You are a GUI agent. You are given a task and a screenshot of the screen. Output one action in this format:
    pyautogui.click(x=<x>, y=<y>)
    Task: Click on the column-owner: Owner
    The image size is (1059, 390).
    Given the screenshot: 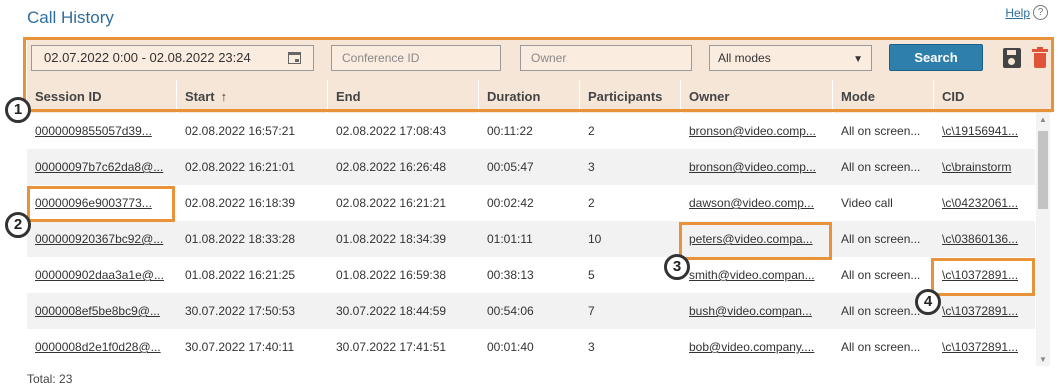 What is the action you would take?
    pyautogui.click(x=757, y=96)
    